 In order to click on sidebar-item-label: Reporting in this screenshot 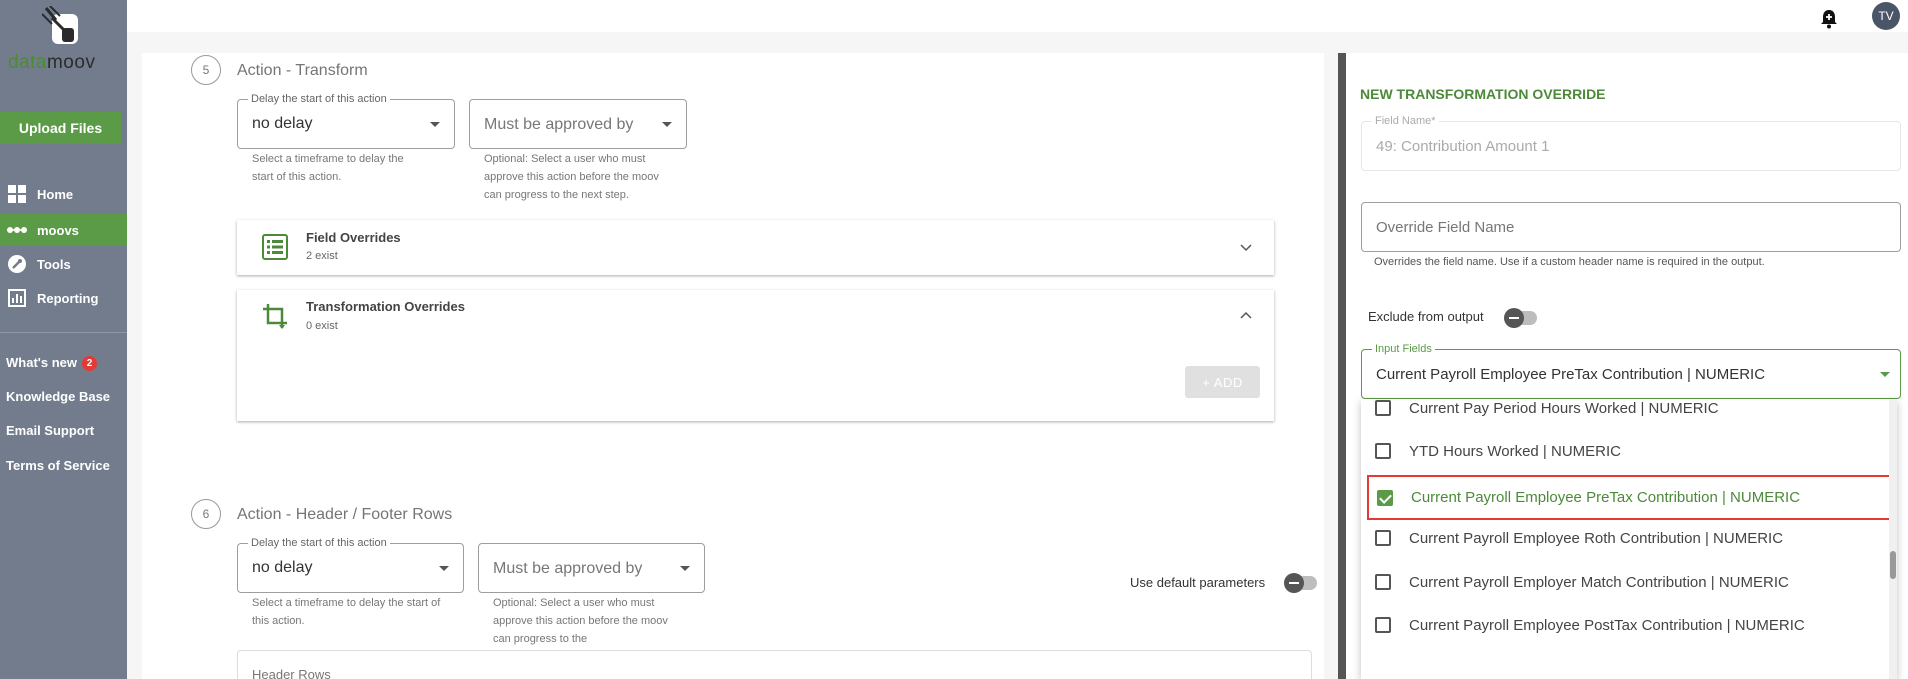, I will do `click(68, 298)`.